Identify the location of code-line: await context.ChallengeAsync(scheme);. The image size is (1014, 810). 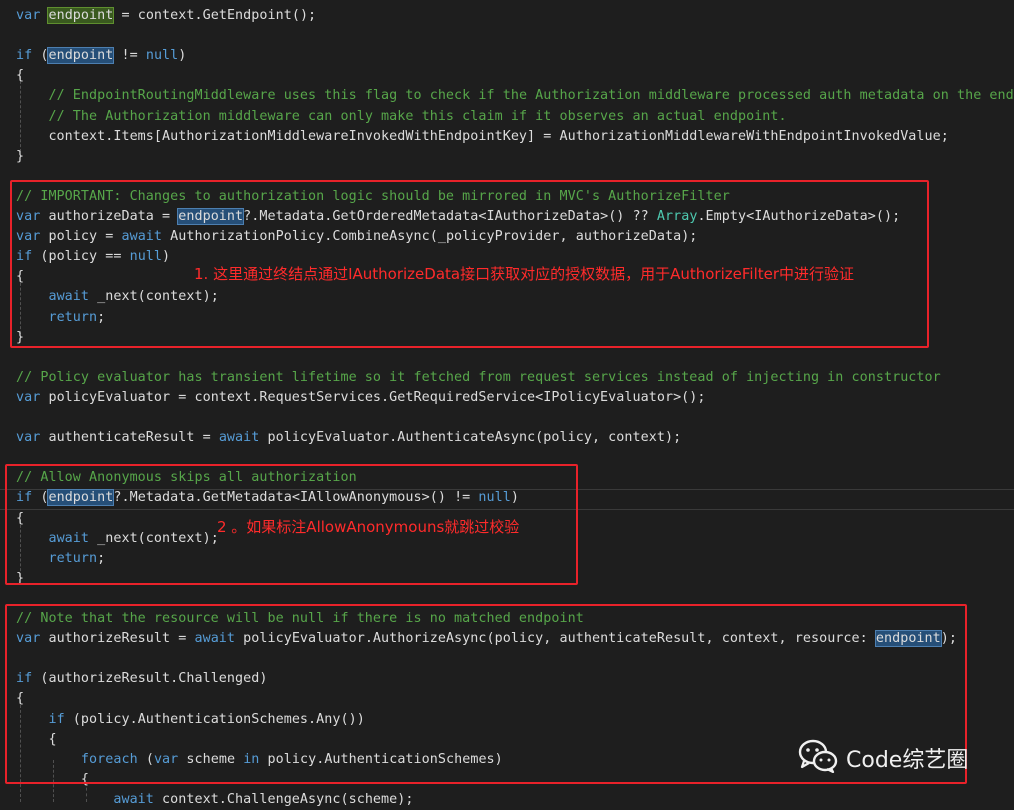
(215, 800).